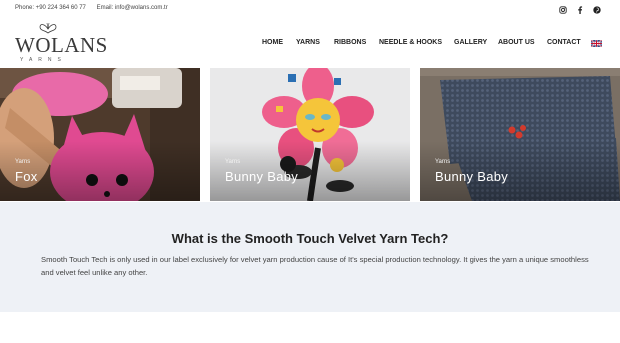 Image resolution: width=620 pixels, height=343 pixels. Describe the element at coordinates (132, 8) in the screenshot. I see `email-text: Email: info@wolans.com.tr` at that location.